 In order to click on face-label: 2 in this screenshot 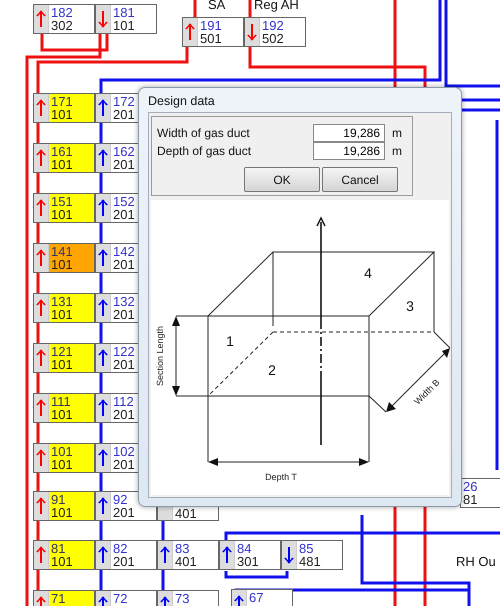, I will do `click(272, 370)`.